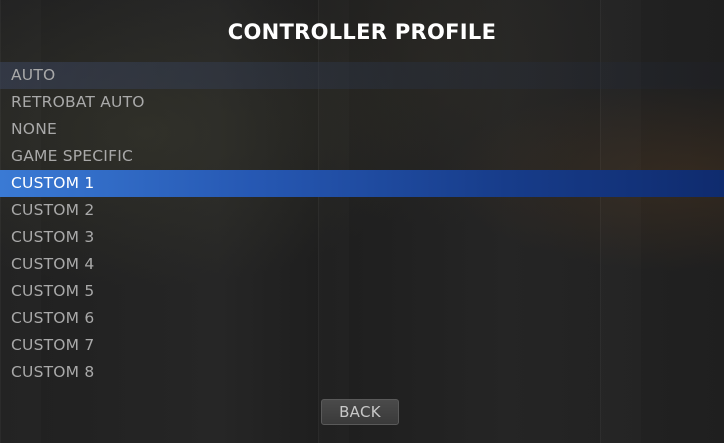 This screenshot has width=724, height=443. I want to click on back-button: BACK, so click(360, 412).